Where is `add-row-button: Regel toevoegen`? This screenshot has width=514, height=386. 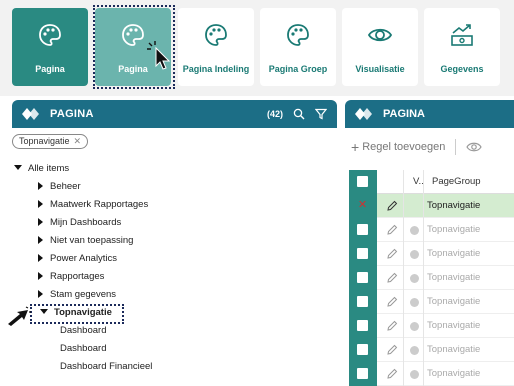 add-row-button: Regel toevoegen is located at coordinates (403, 147).